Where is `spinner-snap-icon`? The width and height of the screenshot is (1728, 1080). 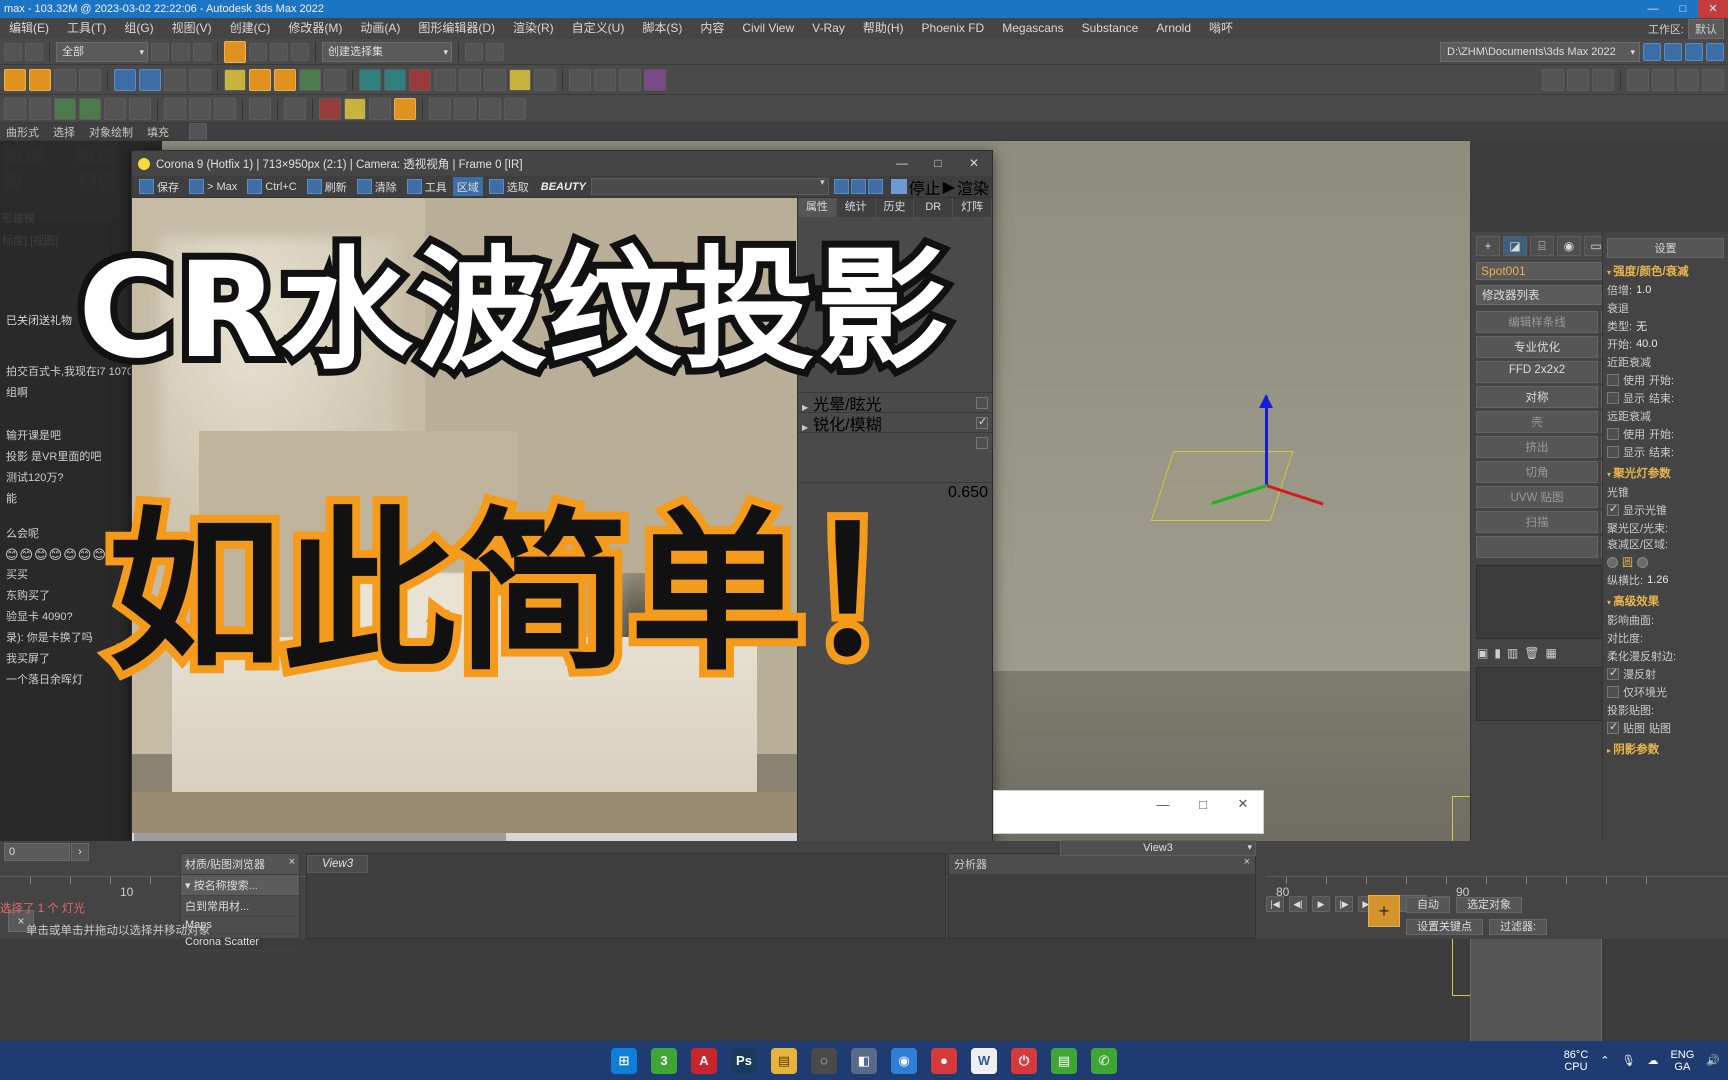
spinner-snap-icon is located at coordinates (200, 79).